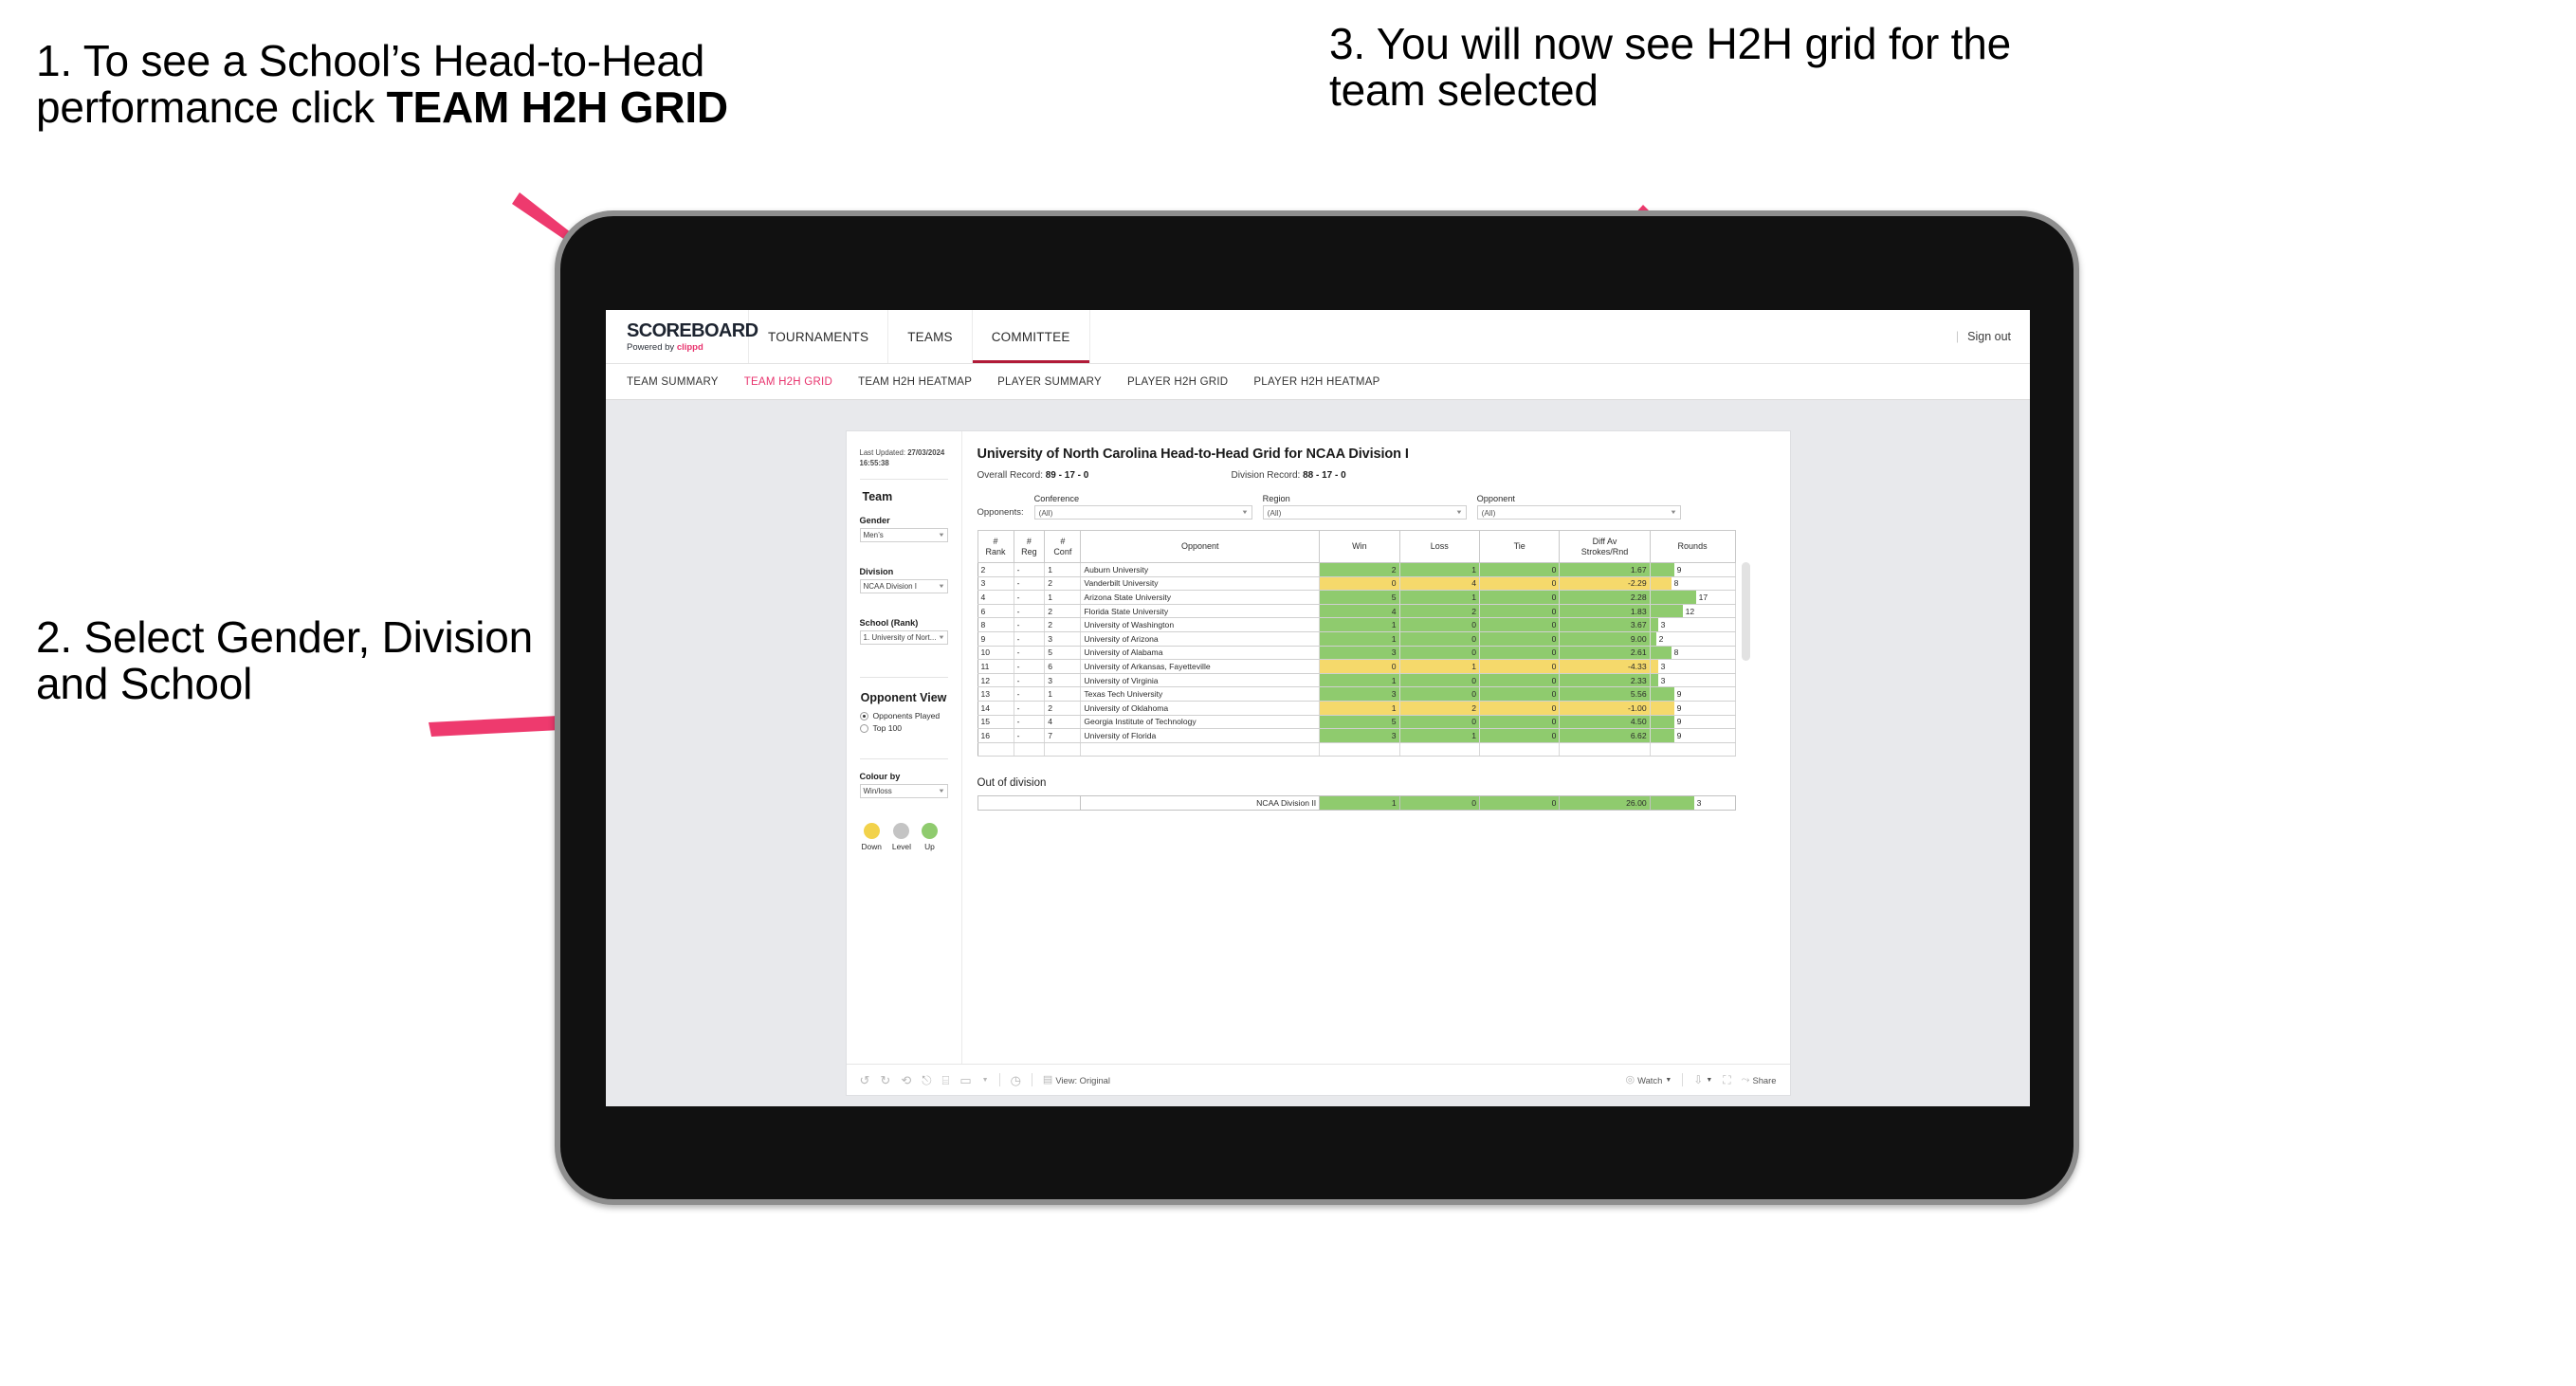 Image resolution: width=2576 pixels, height=1386 pixels. What do you see at coordinates (1692, 679) in the screenshot?
I see `rounds-bar: 3` at bounding box center [1692, 679].